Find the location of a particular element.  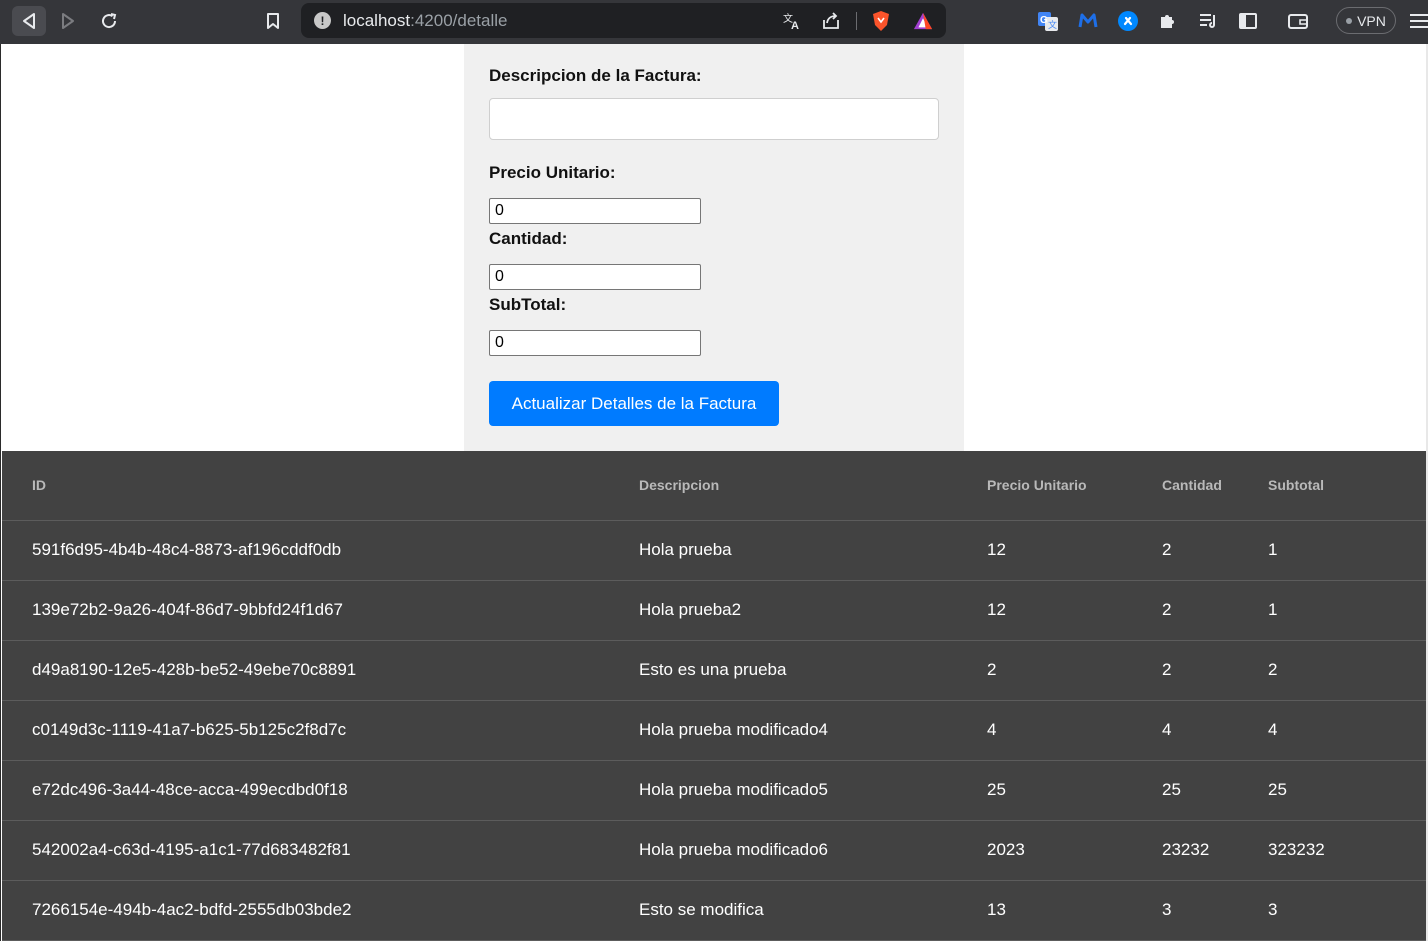

subtotal-label: SubTotal: is located at coordinates (528, 304).